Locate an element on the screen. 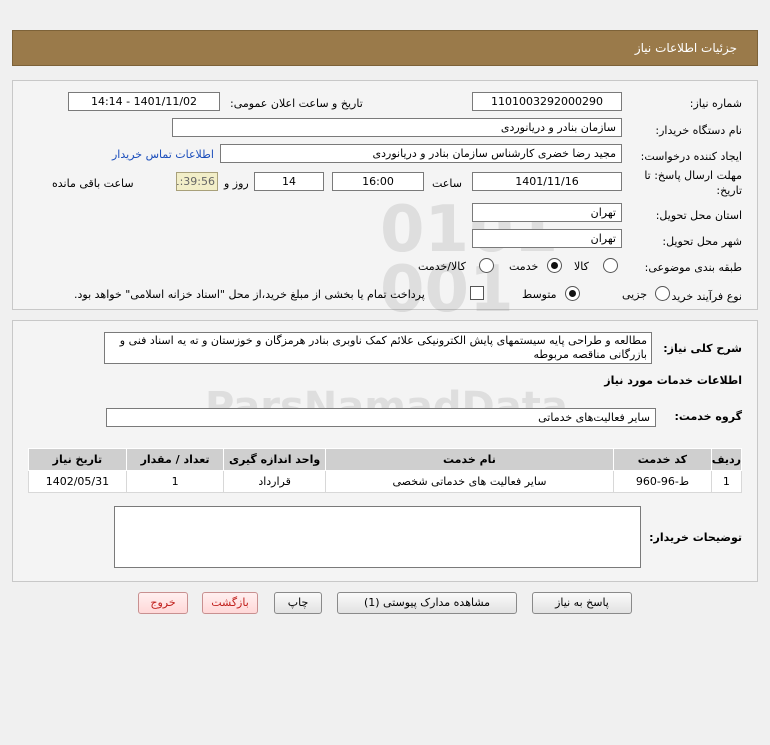  reply-button: پاسخ به نیاز is located at coordinates (582, 603).